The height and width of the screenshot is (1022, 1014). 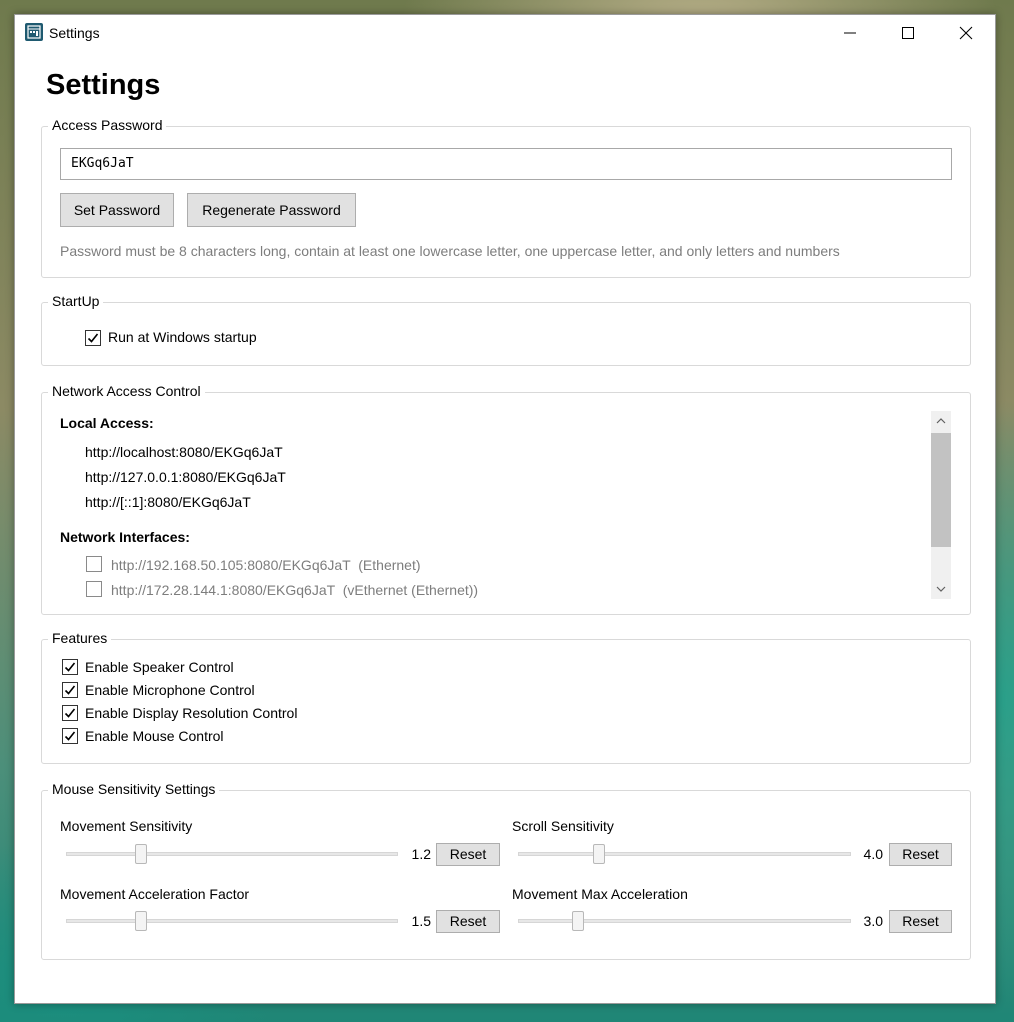 I want to click on interface-checkbox-vethernet, so click(x=94, y=589).